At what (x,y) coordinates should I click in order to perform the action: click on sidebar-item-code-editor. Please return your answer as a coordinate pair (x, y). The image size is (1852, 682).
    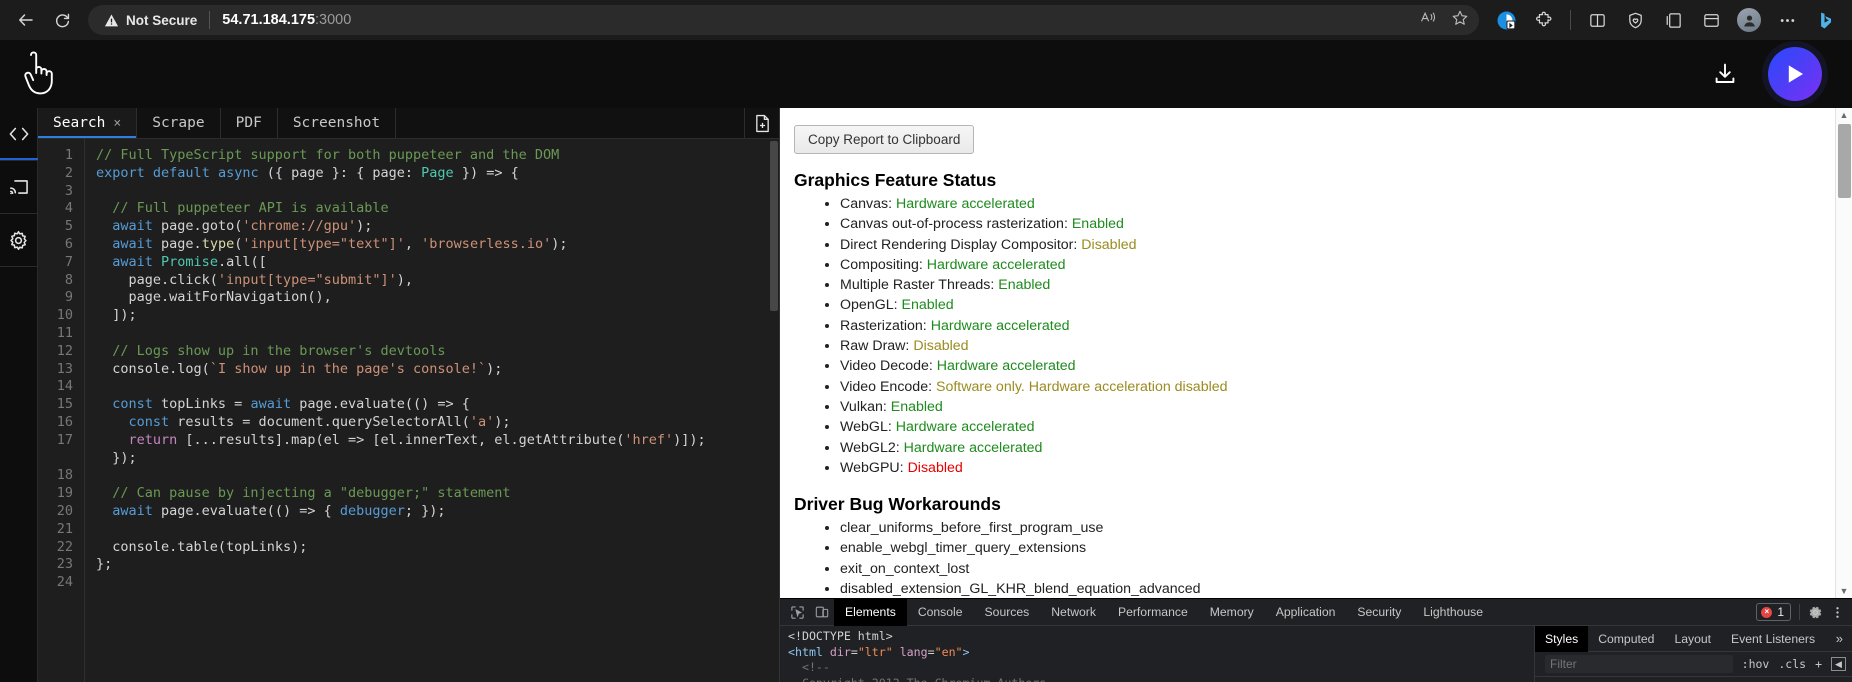
    Looking at the image, I should click on (19, 134).